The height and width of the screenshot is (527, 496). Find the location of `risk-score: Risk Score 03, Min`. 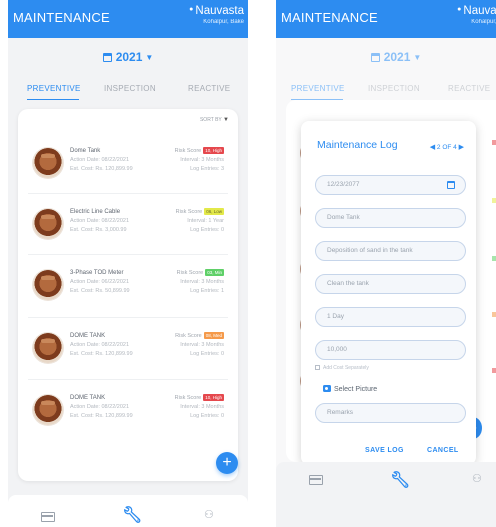

risk-score: Risk Score 03, Min is located at coordinates (200, 272).